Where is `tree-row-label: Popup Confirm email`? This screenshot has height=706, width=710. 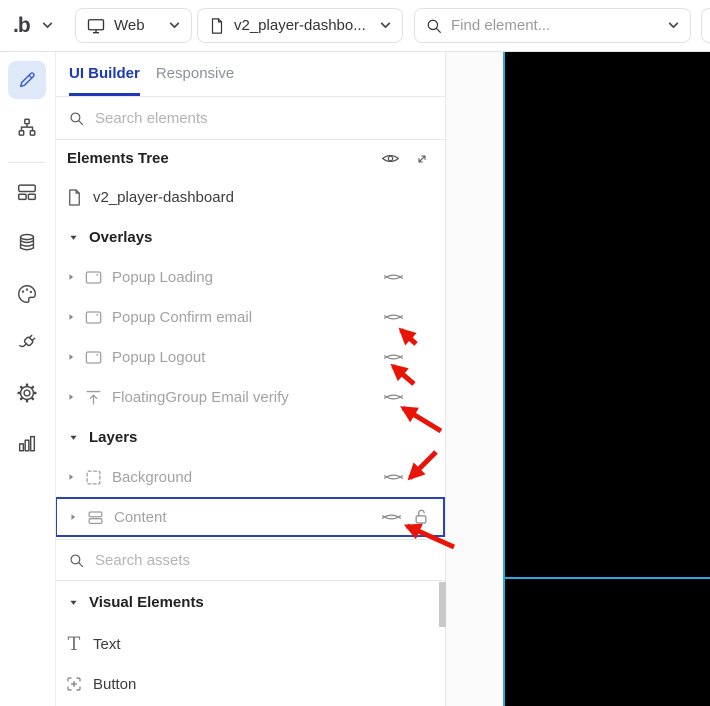
tree-row-label: Popup Confirm email is located at coordinates (182, 317).